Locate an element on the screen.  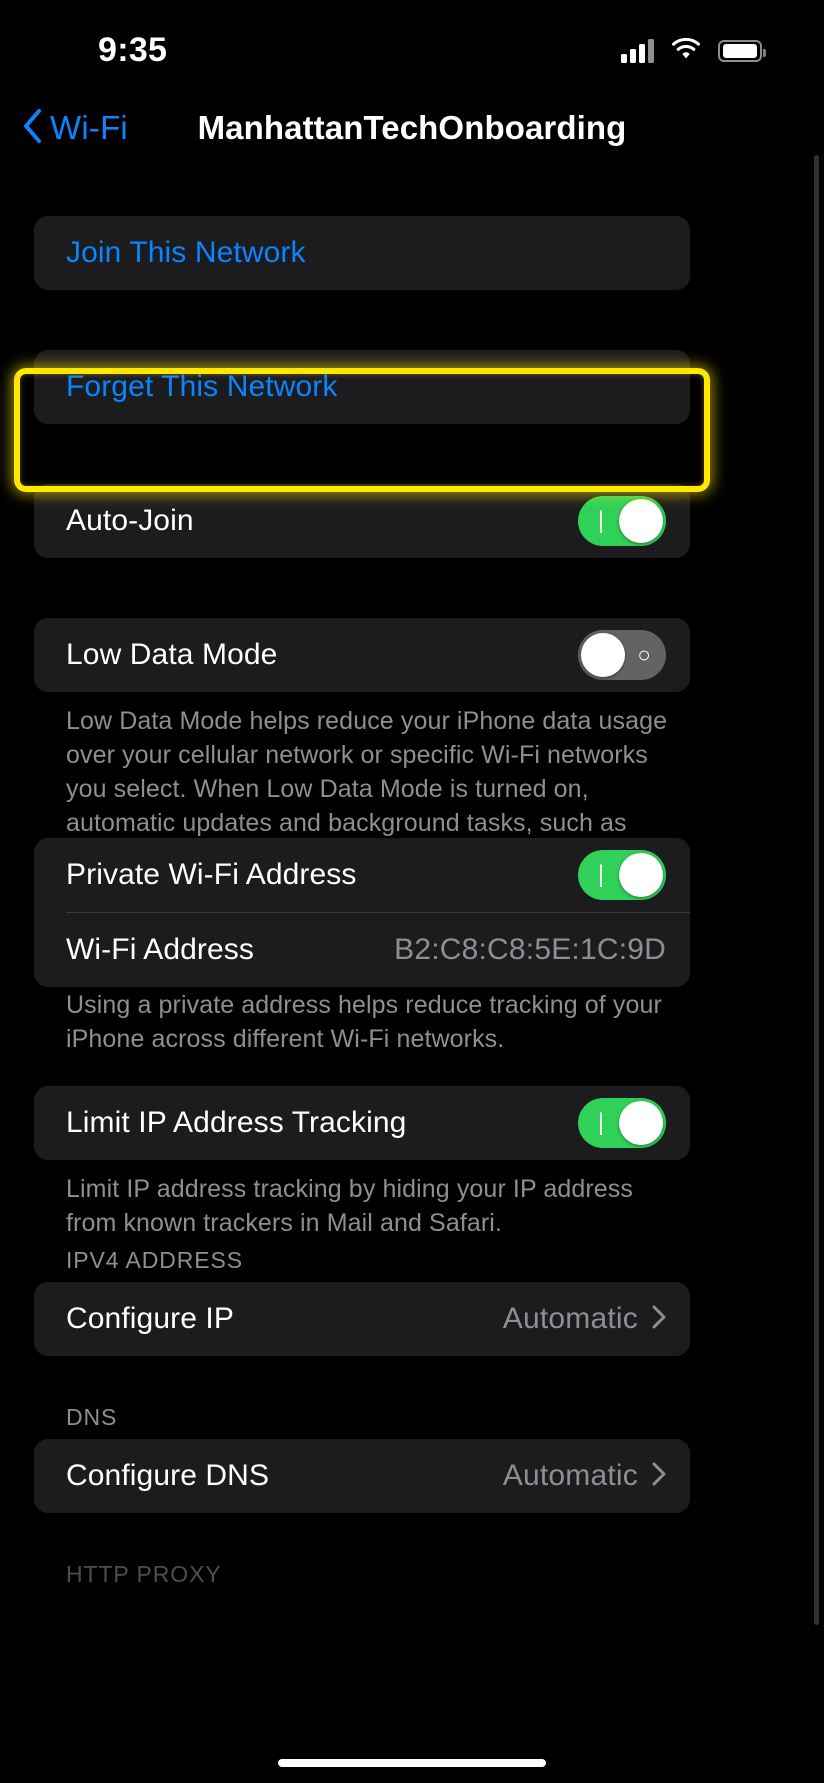
private-wifi-address-row: Private Wi-Fi Address | is located at coordinates (362, 875).